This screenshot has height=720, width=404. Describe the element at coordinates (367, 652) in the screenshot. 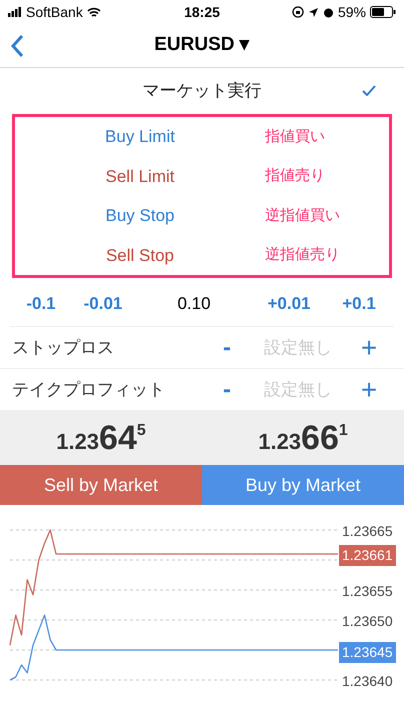

I see `bid-price-tag: 1.23645` at that location.